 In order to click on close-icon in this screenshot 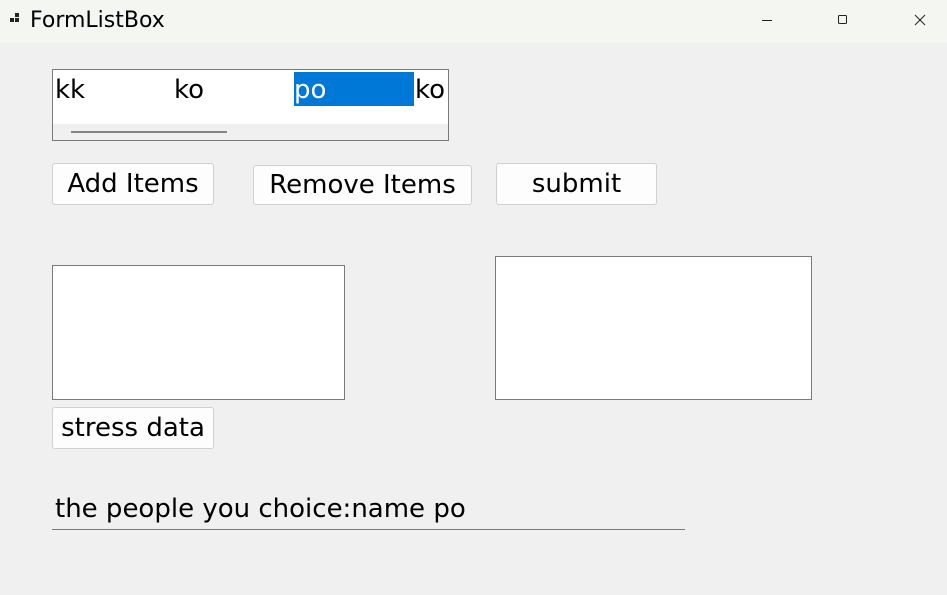, I will do `click(920, 20)`.